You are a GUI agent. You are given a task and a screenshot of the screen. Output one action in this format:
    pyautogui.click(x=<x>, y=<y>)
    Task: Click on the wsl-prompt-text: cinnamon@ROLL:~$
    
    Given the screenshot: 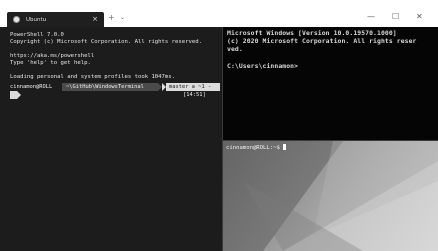 What is the action you would take?
    pyautogui.click(x=255, y=148)
    